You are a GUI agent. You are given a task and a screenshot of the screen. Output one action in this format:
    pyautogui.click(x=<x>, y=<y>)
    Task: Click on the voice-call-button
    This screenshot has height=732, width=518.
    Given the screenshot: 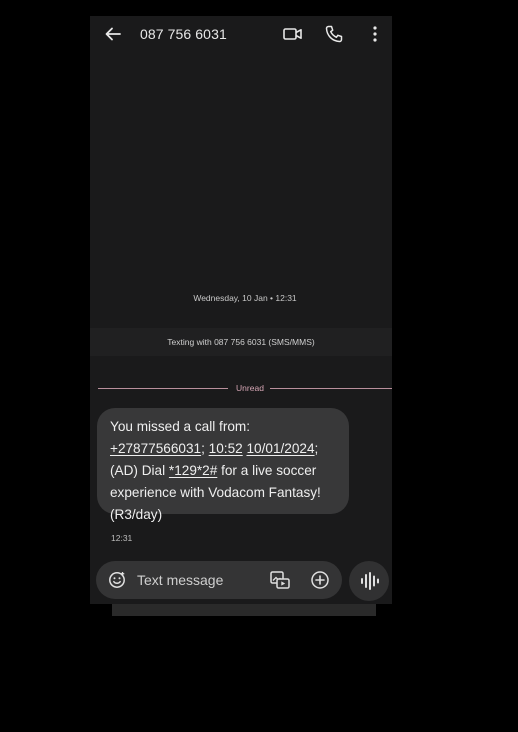 What is the action you would take?
    pyautogui.click(x=334, y=34)
    